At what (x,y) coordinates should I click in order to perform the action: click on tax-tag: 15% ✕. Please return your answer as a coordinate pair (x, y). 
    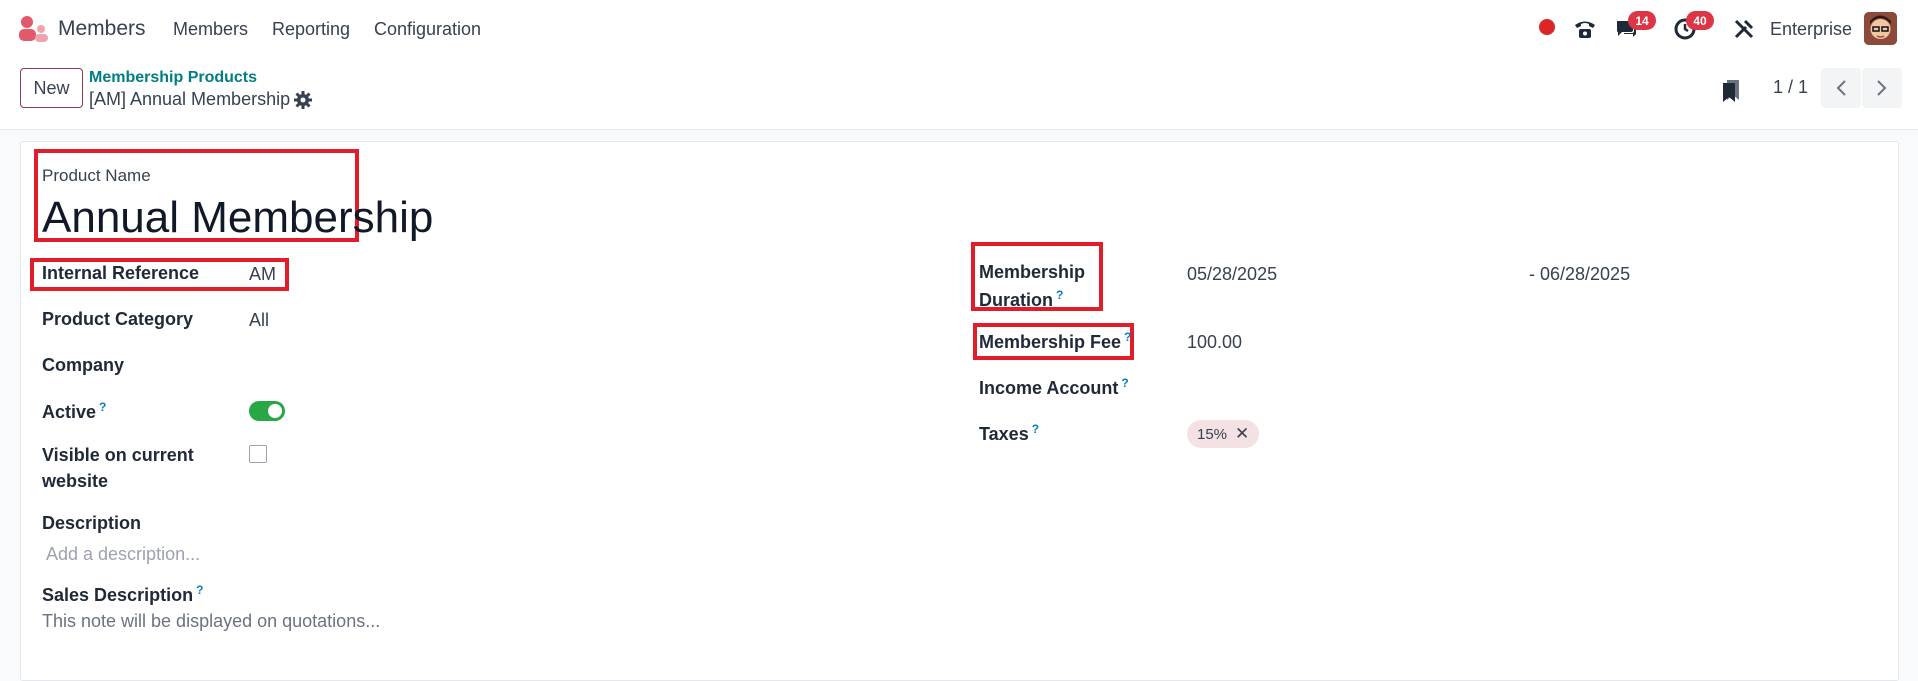
    Looking at the image, I should click on (1223, 434).